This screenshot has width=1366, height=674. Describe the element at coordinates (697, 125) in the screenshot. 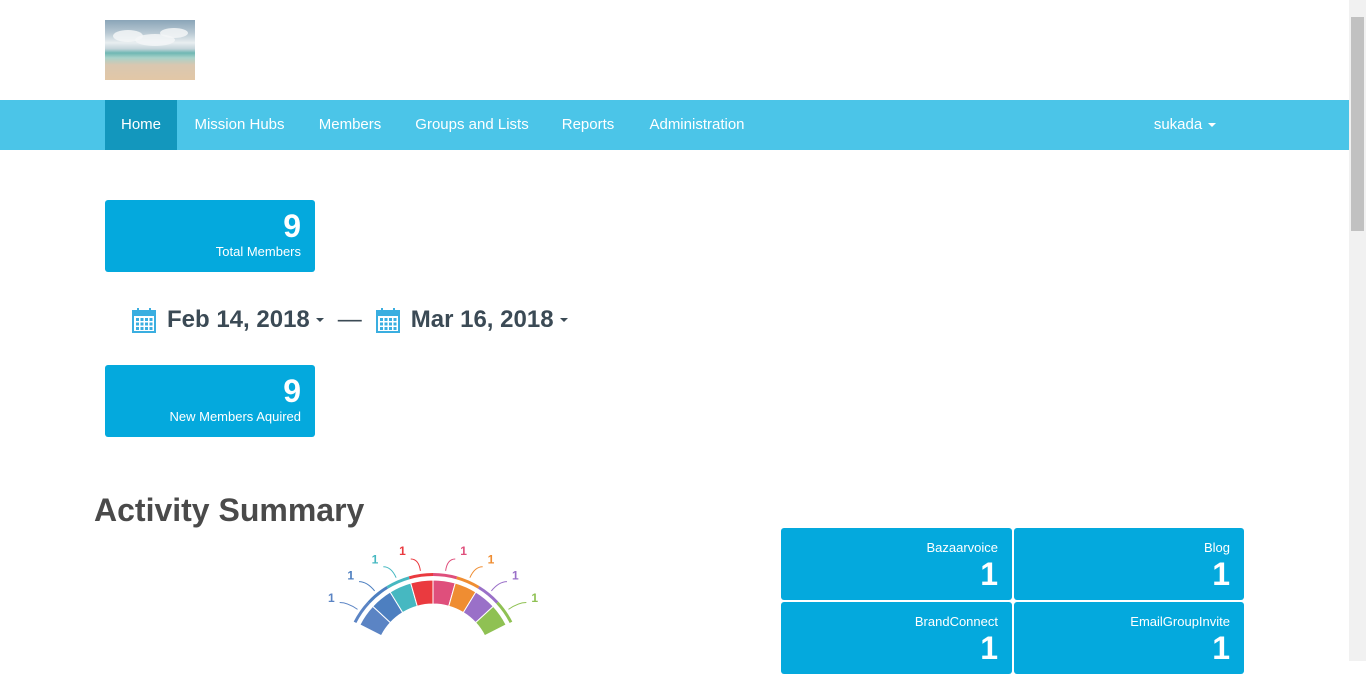

I see `nav-administration: Administration` at that location.